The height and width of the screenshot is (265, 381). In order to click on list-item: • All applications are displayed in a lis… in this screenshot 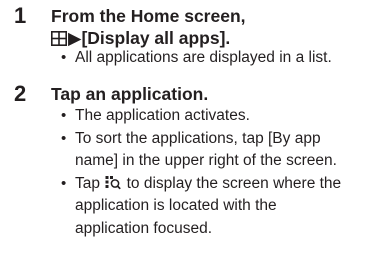, I will do `click(218, 58)`.